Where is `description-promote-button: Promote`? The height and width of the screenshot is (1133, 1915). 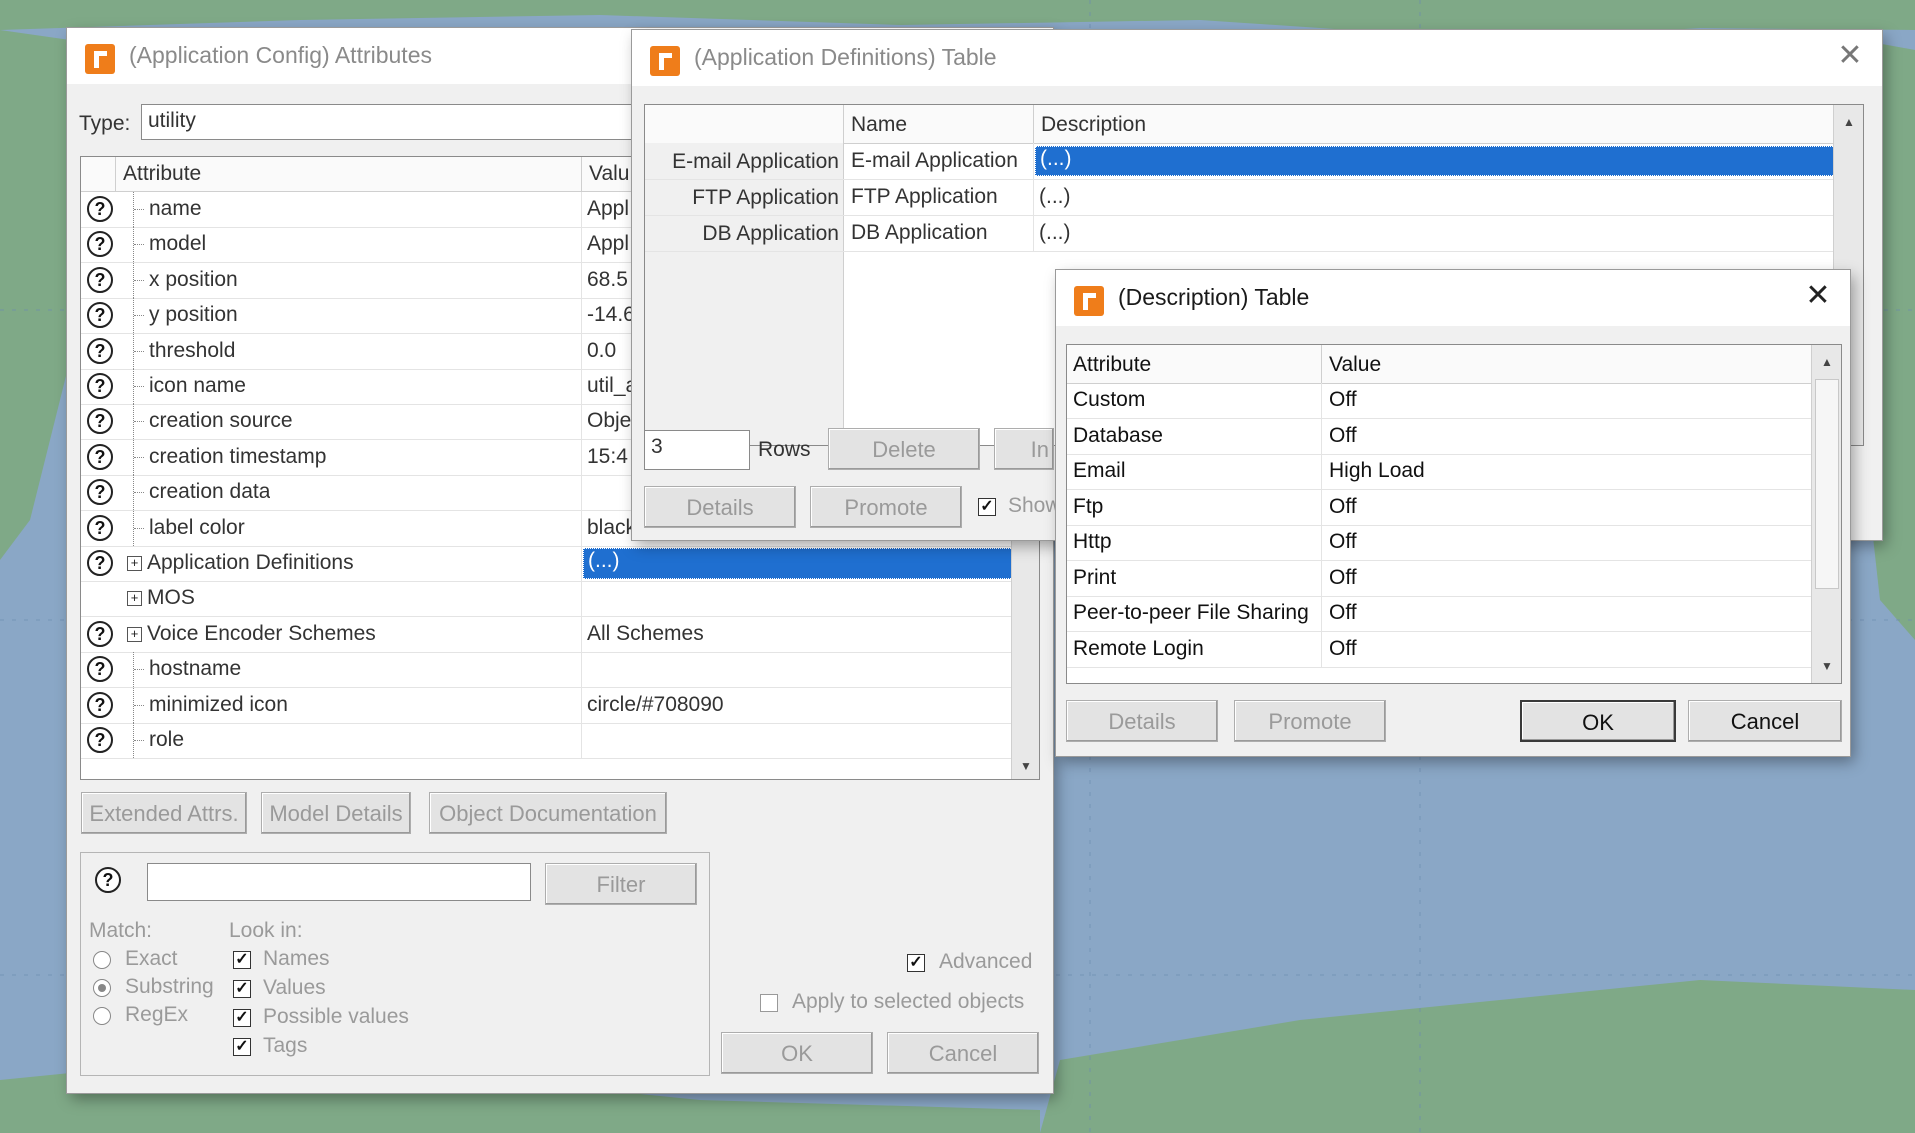
description-promote-button: Promote is located at coordinates (1310, 721).